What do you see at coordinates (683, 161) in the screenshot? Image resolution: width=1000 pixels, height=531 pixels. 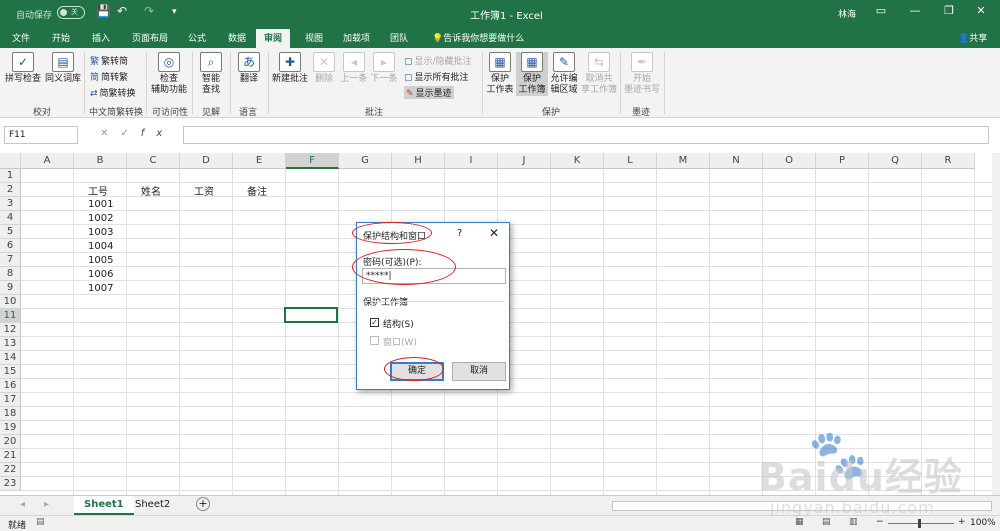 I see `column-header-M: M` at bounding box center [683, 161].